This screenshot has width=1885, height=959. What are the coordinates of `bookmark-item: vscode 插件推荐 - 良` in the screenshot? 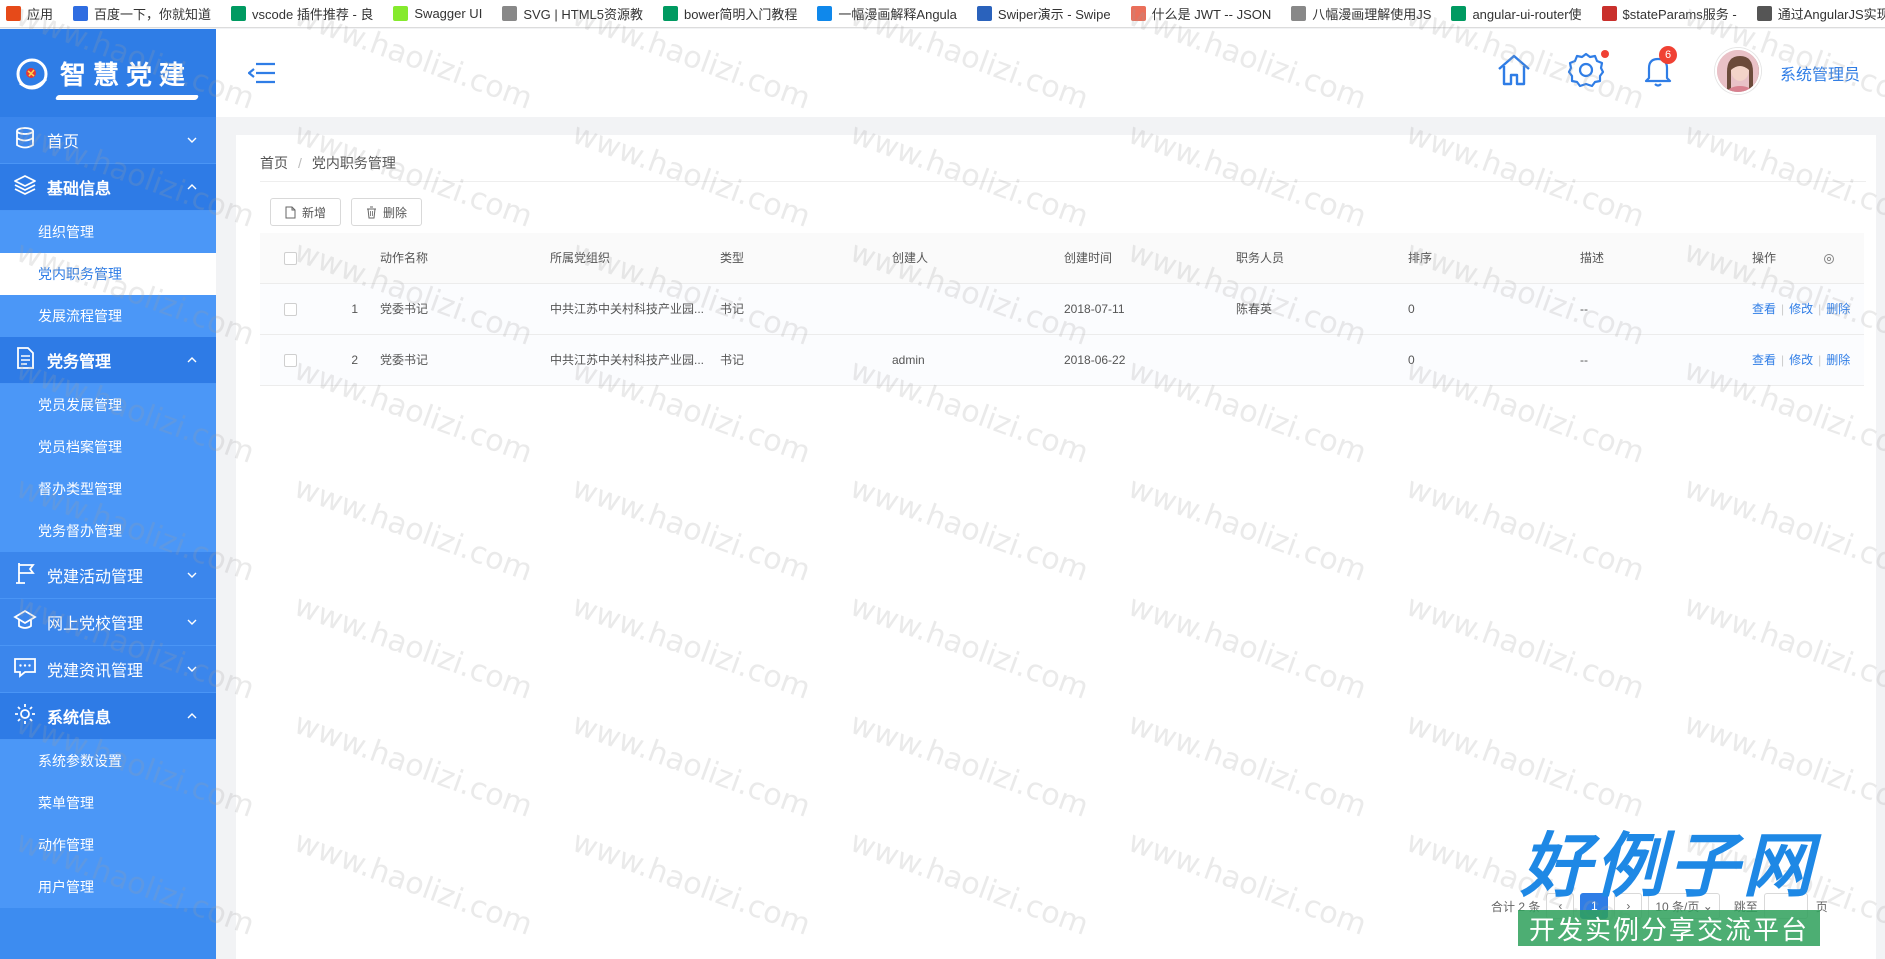 It's located at (302, 13).